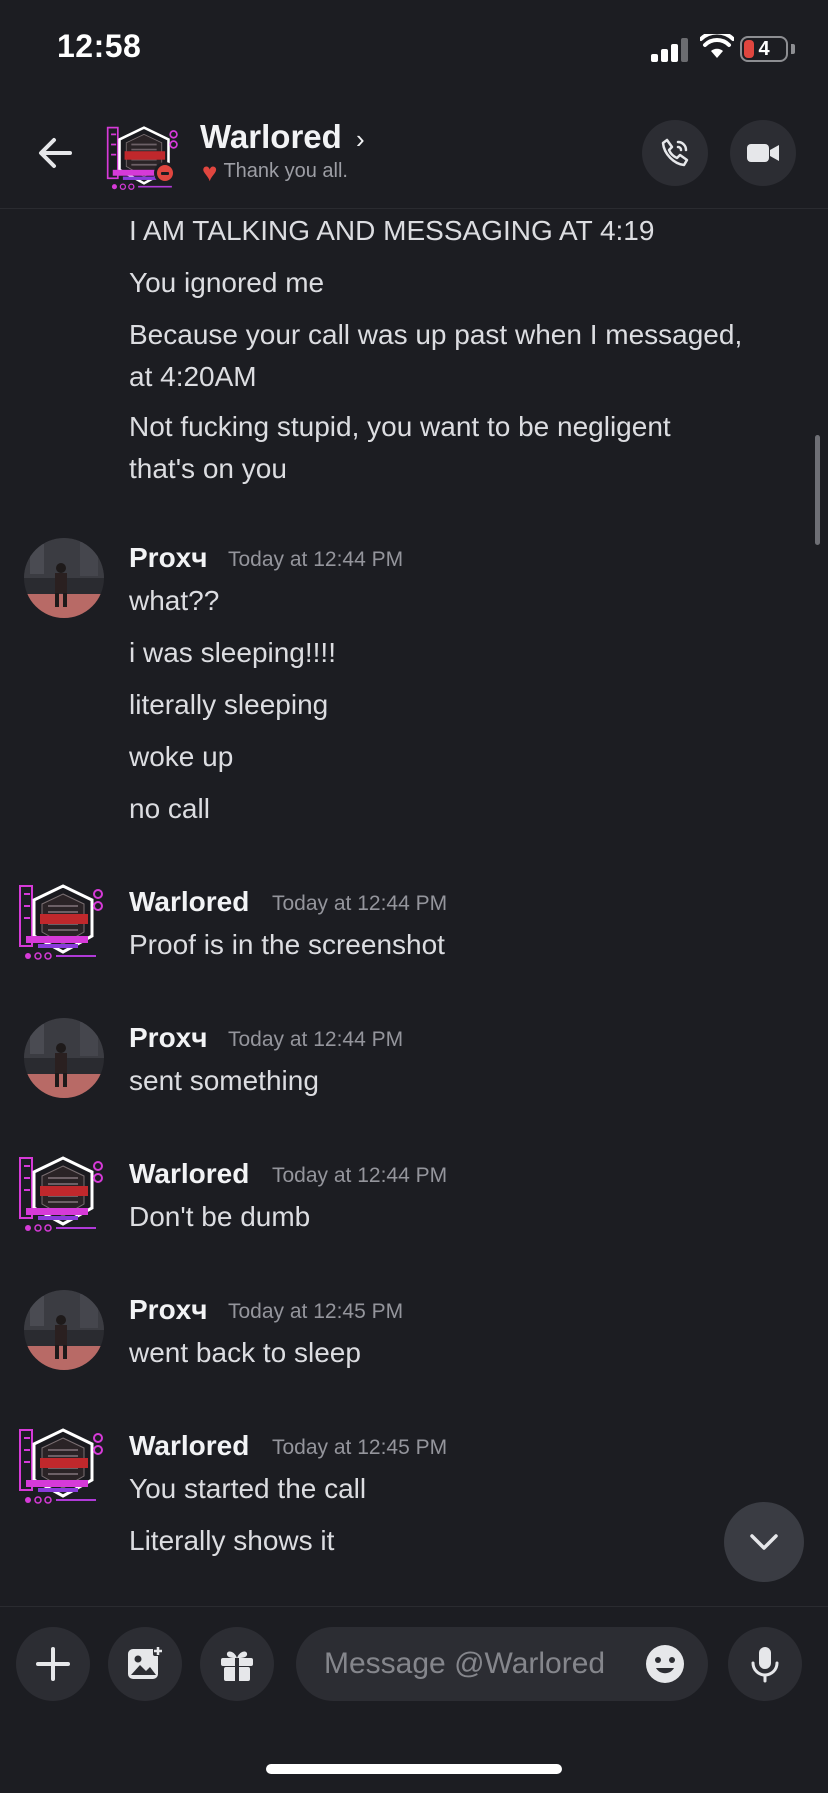  I want to click on call-button, so click(675, 153).